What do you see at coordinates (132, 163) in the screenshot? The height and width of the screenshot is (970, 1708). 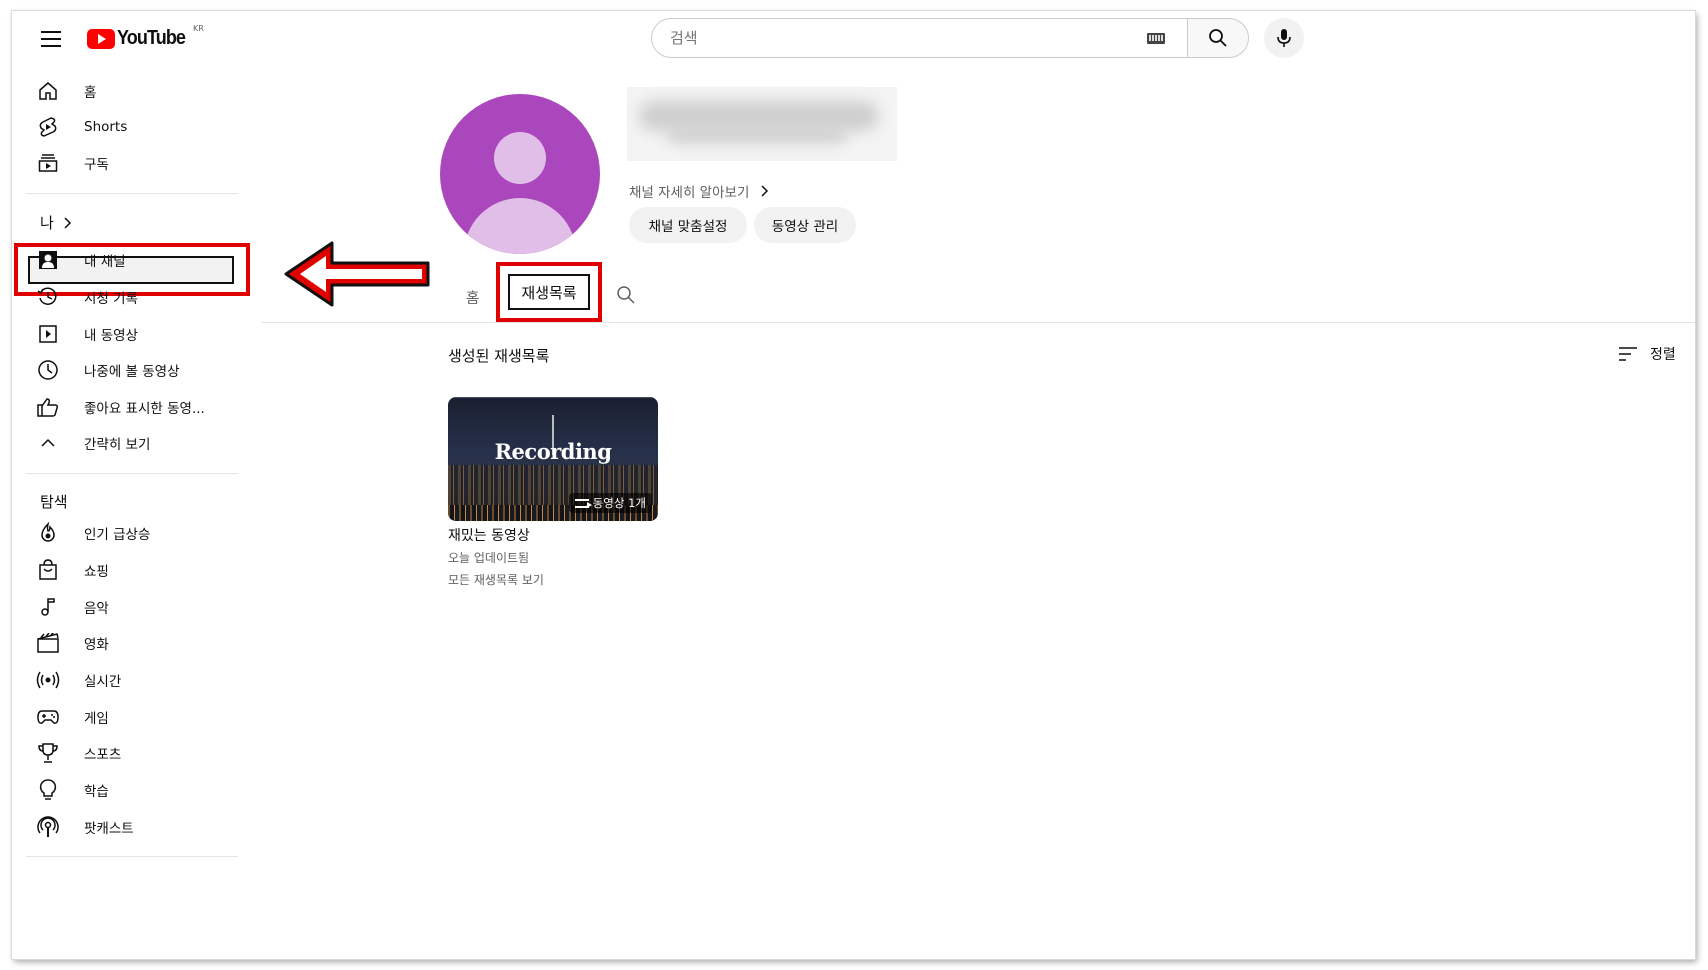 I see `sidebar-item-subscriptions: 구독` at bounding box center [132, 163].